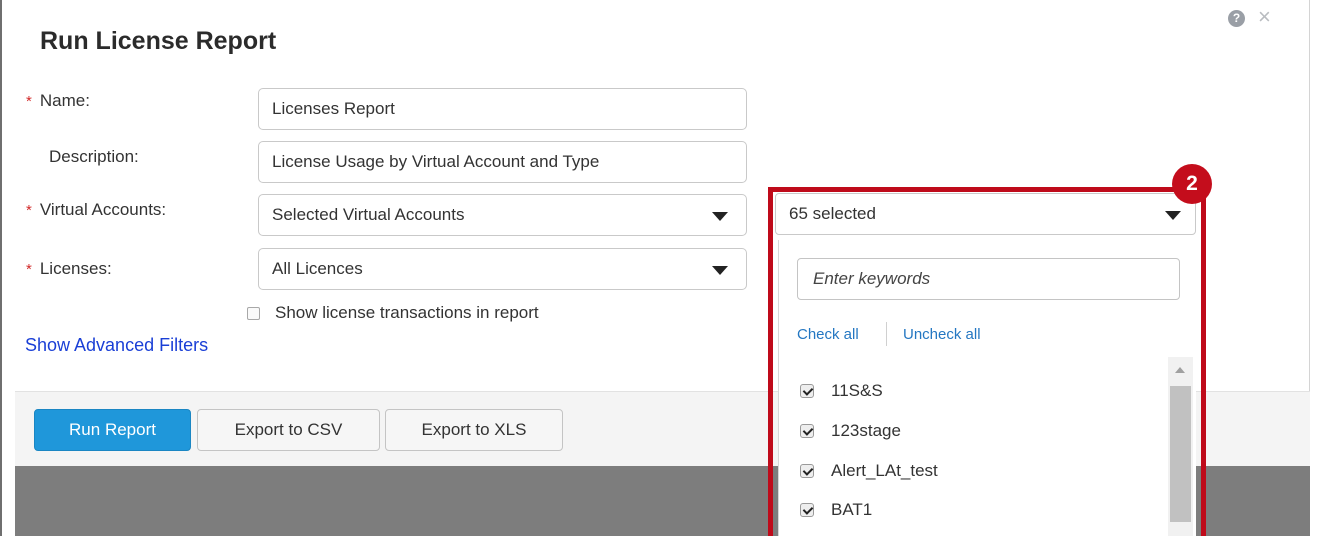 Image resolution: width=1325 pixels, height=536 pixels. What do you see at coordinates (368, 214) in the screenshot?
I see `virtual-accounts-value: Selected Virtual Accounts` at bounding box center [368, 214].